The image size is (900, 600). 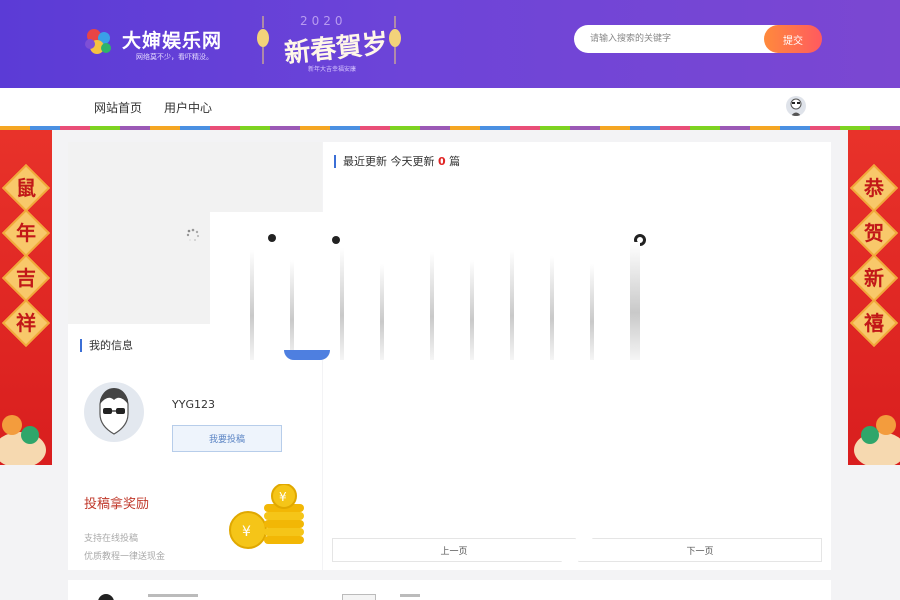 What do you see at coordinates (332, 69) in the screenshot?
I see `festival-subtitle: 新年大吉幸福安康` at bounding box center [332, 69].